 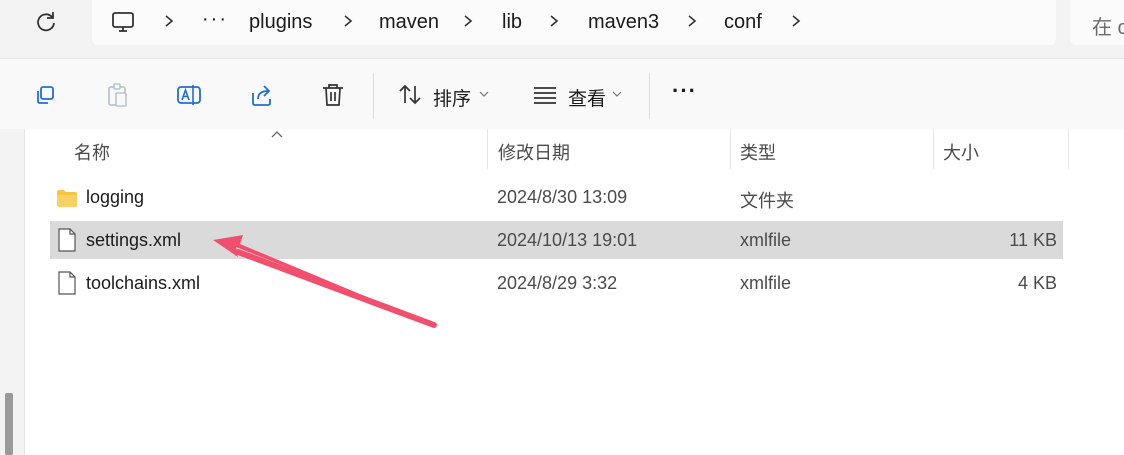 What do you see at coordinates (280, 22) in the screenshot?
I see `breadcrumb-item-plugins: plugins` at bounding box center [280, 22].